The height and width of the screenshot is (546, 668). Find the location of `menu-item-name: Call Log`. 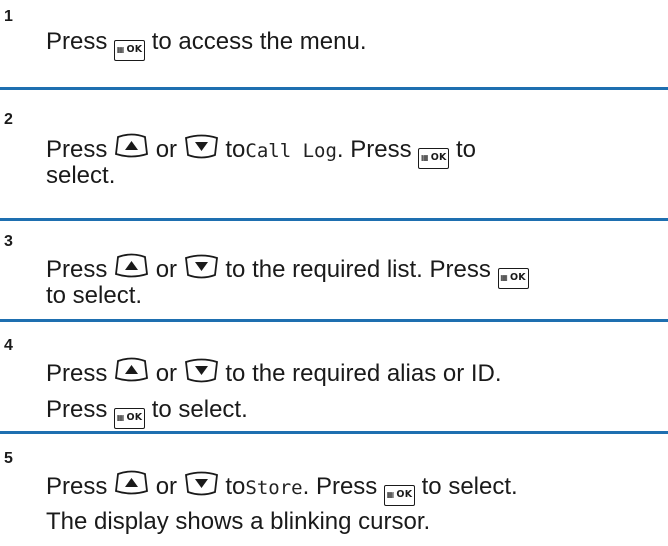

menu-item-name: Call Log is located at coordinates (291, 151).